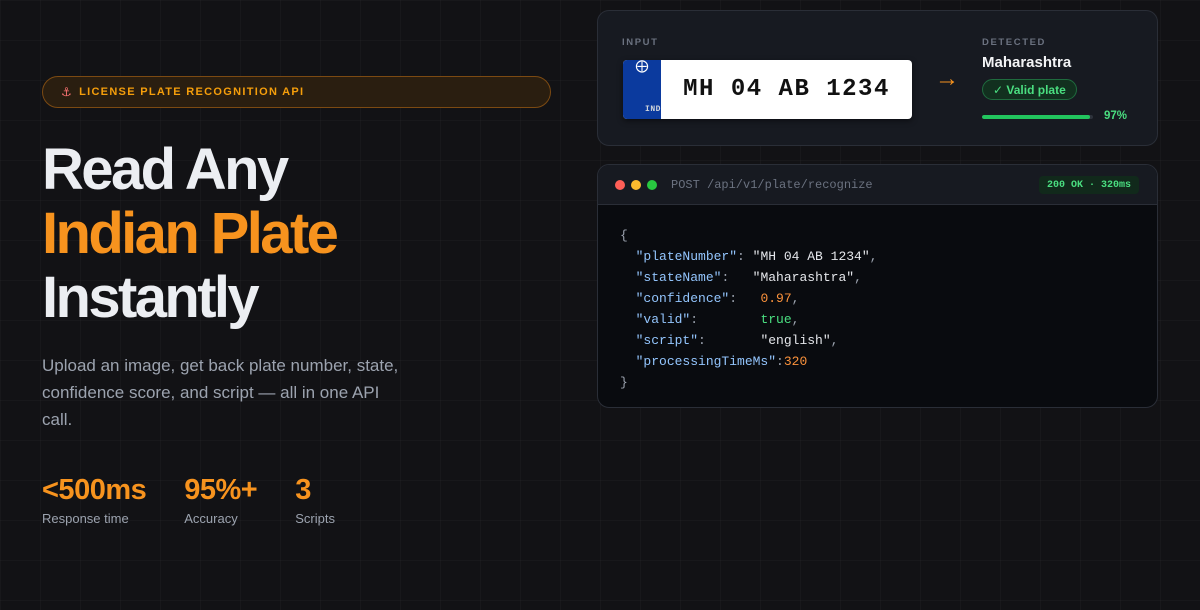  What do you see at coordinates (888, 319) in the screenshot?
I see `json-line: "valid": true,` at bounding box center [888, 319].